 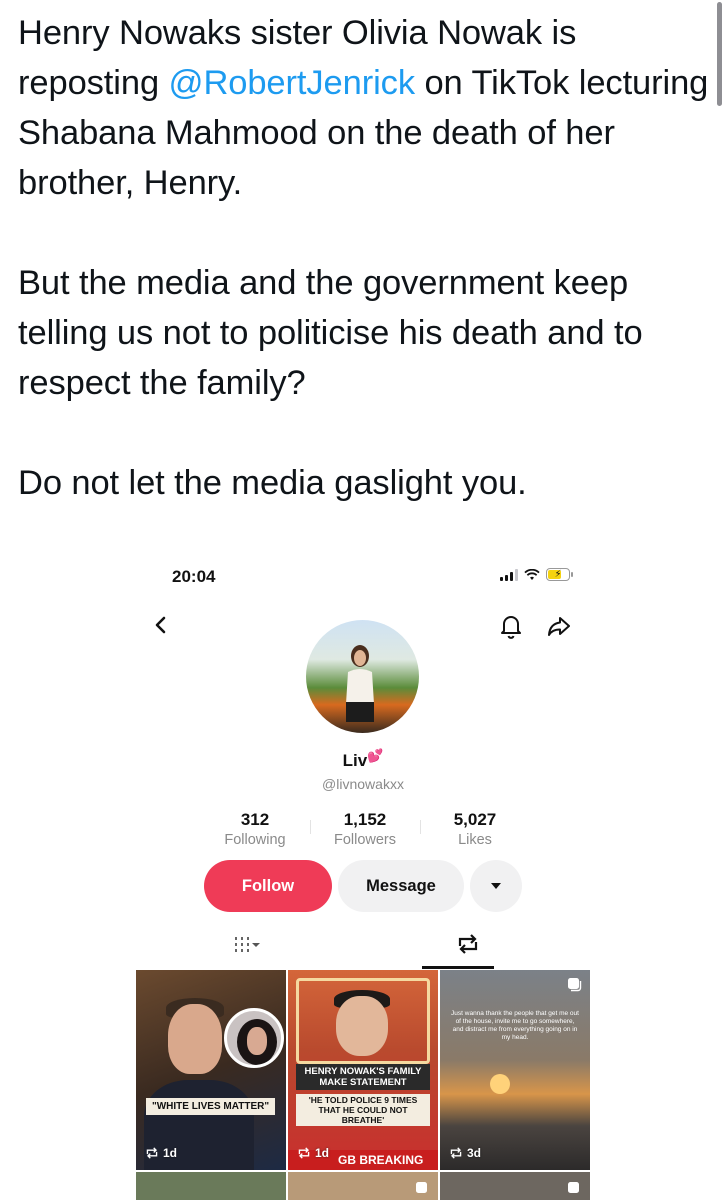 I want to click on status-icons: ⚡, so click(x=536, y=574).